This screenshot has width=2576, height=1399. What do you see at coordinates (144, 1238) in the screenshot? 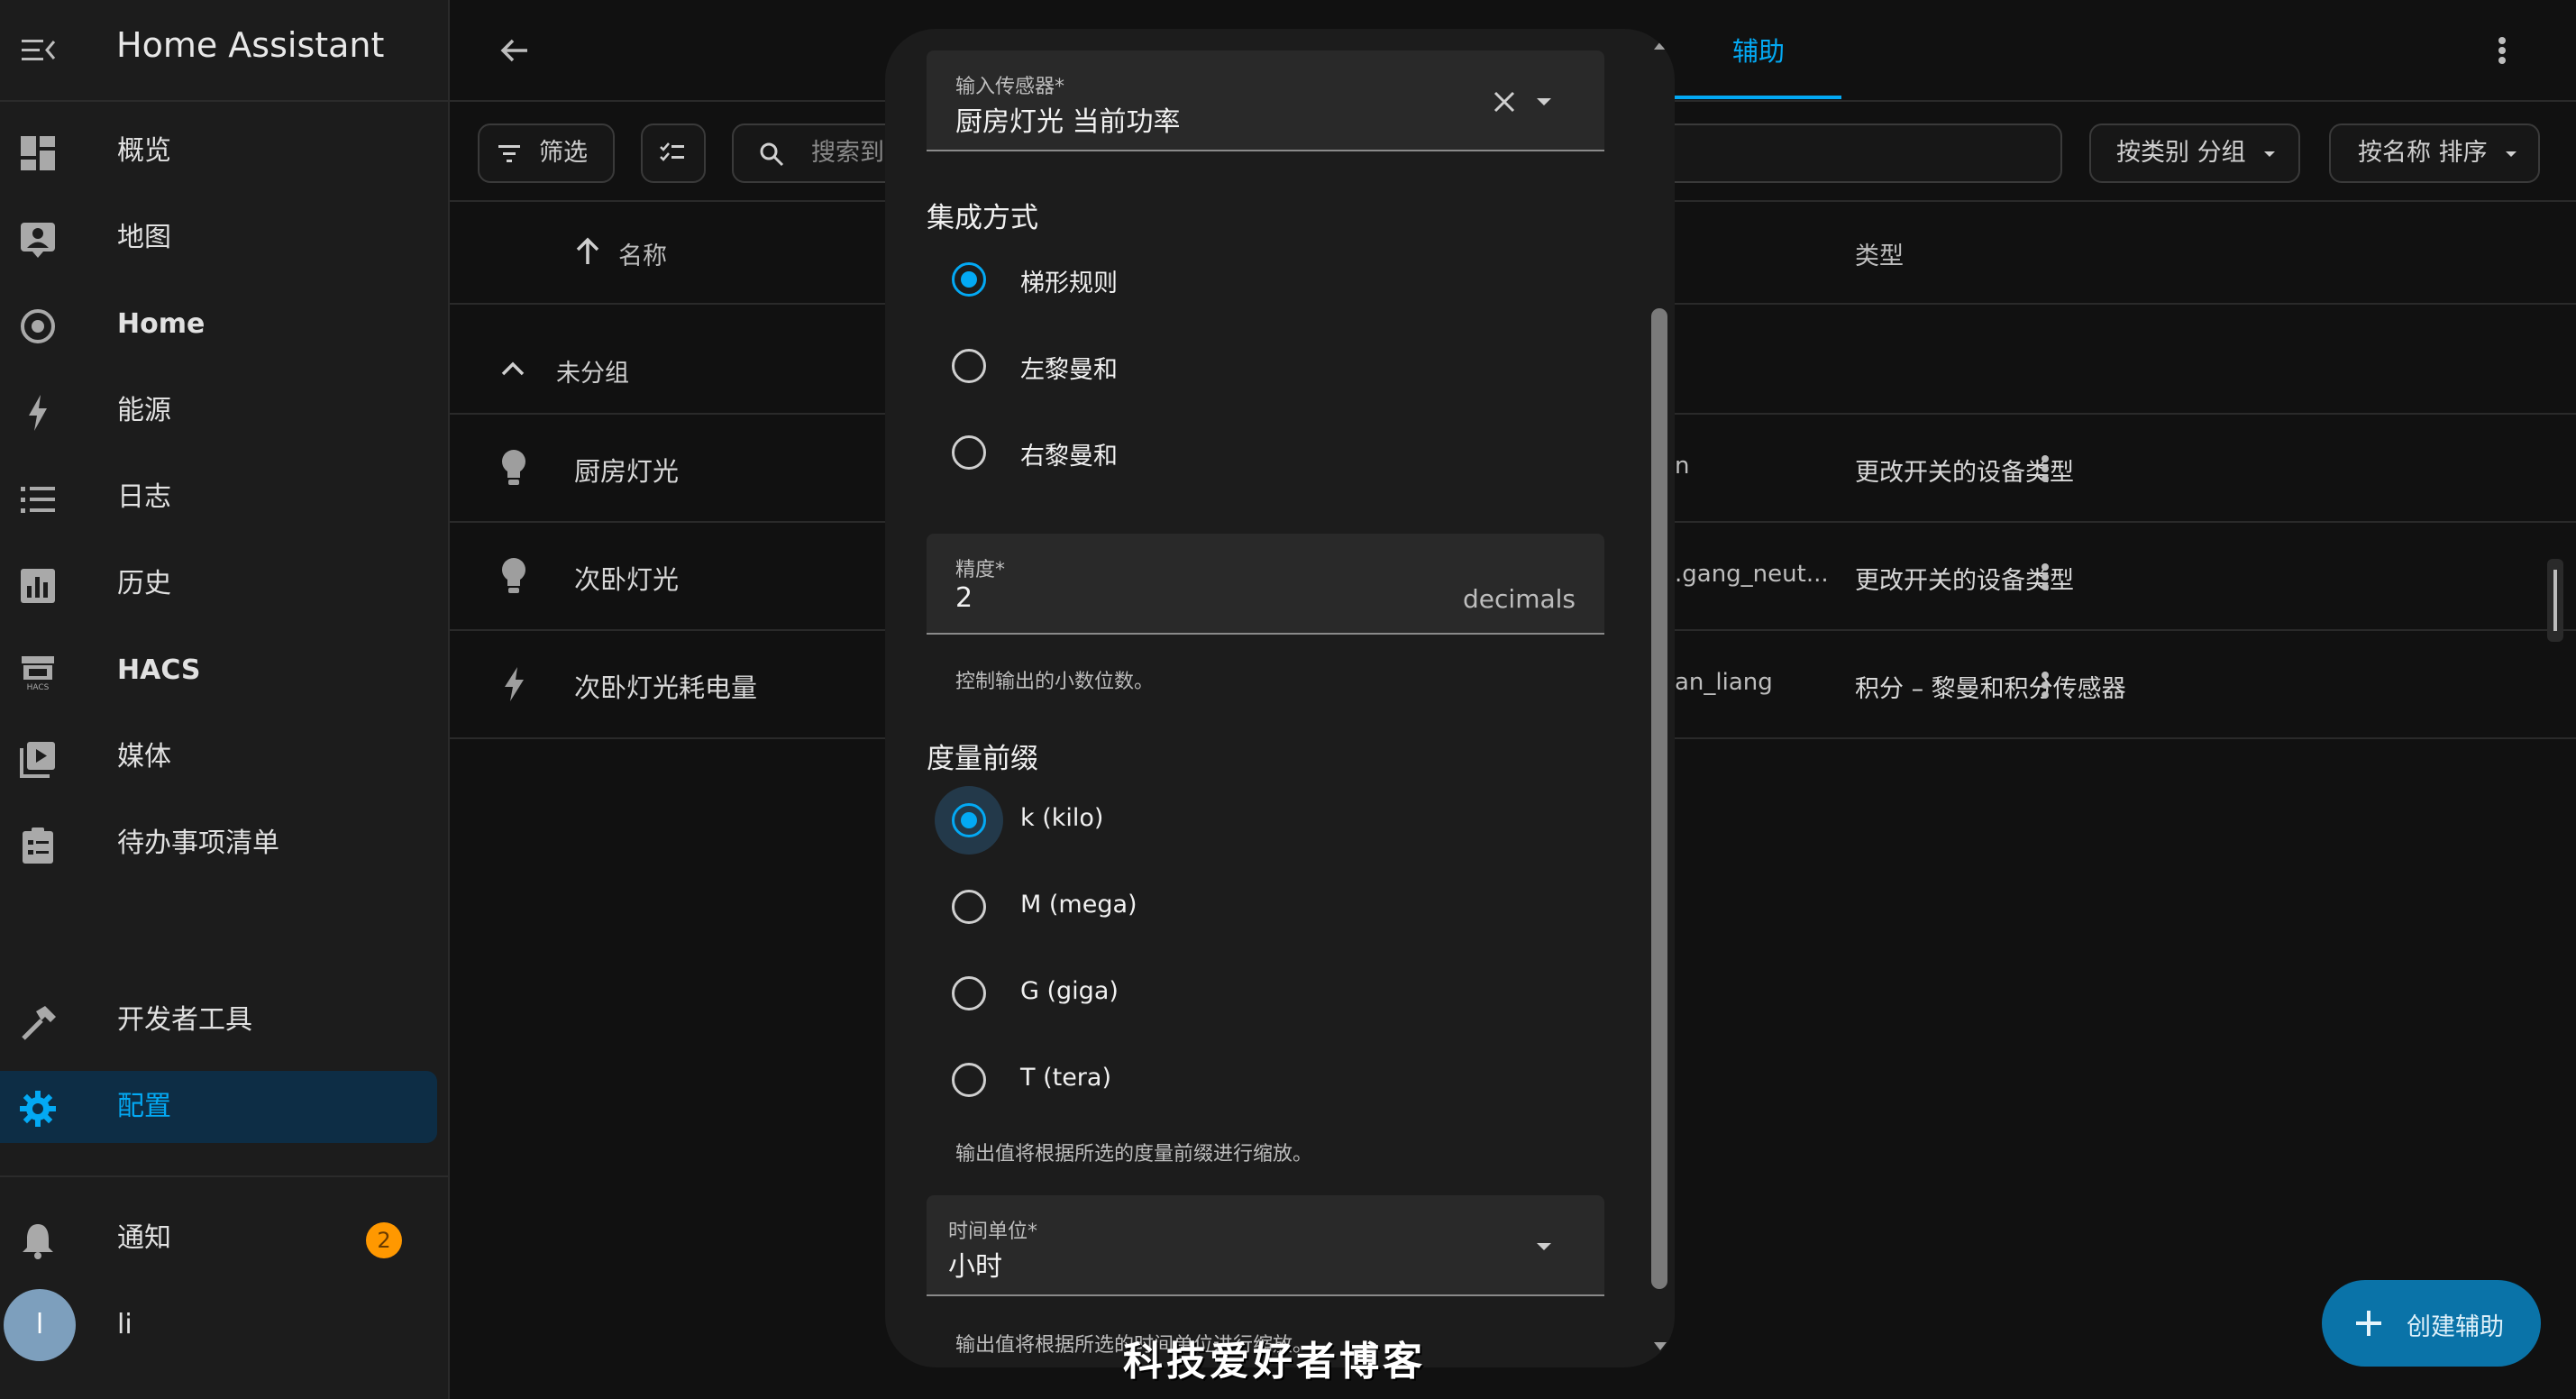
I see `sidebar-item-label: 通知` at bounding box center [144, 1238].